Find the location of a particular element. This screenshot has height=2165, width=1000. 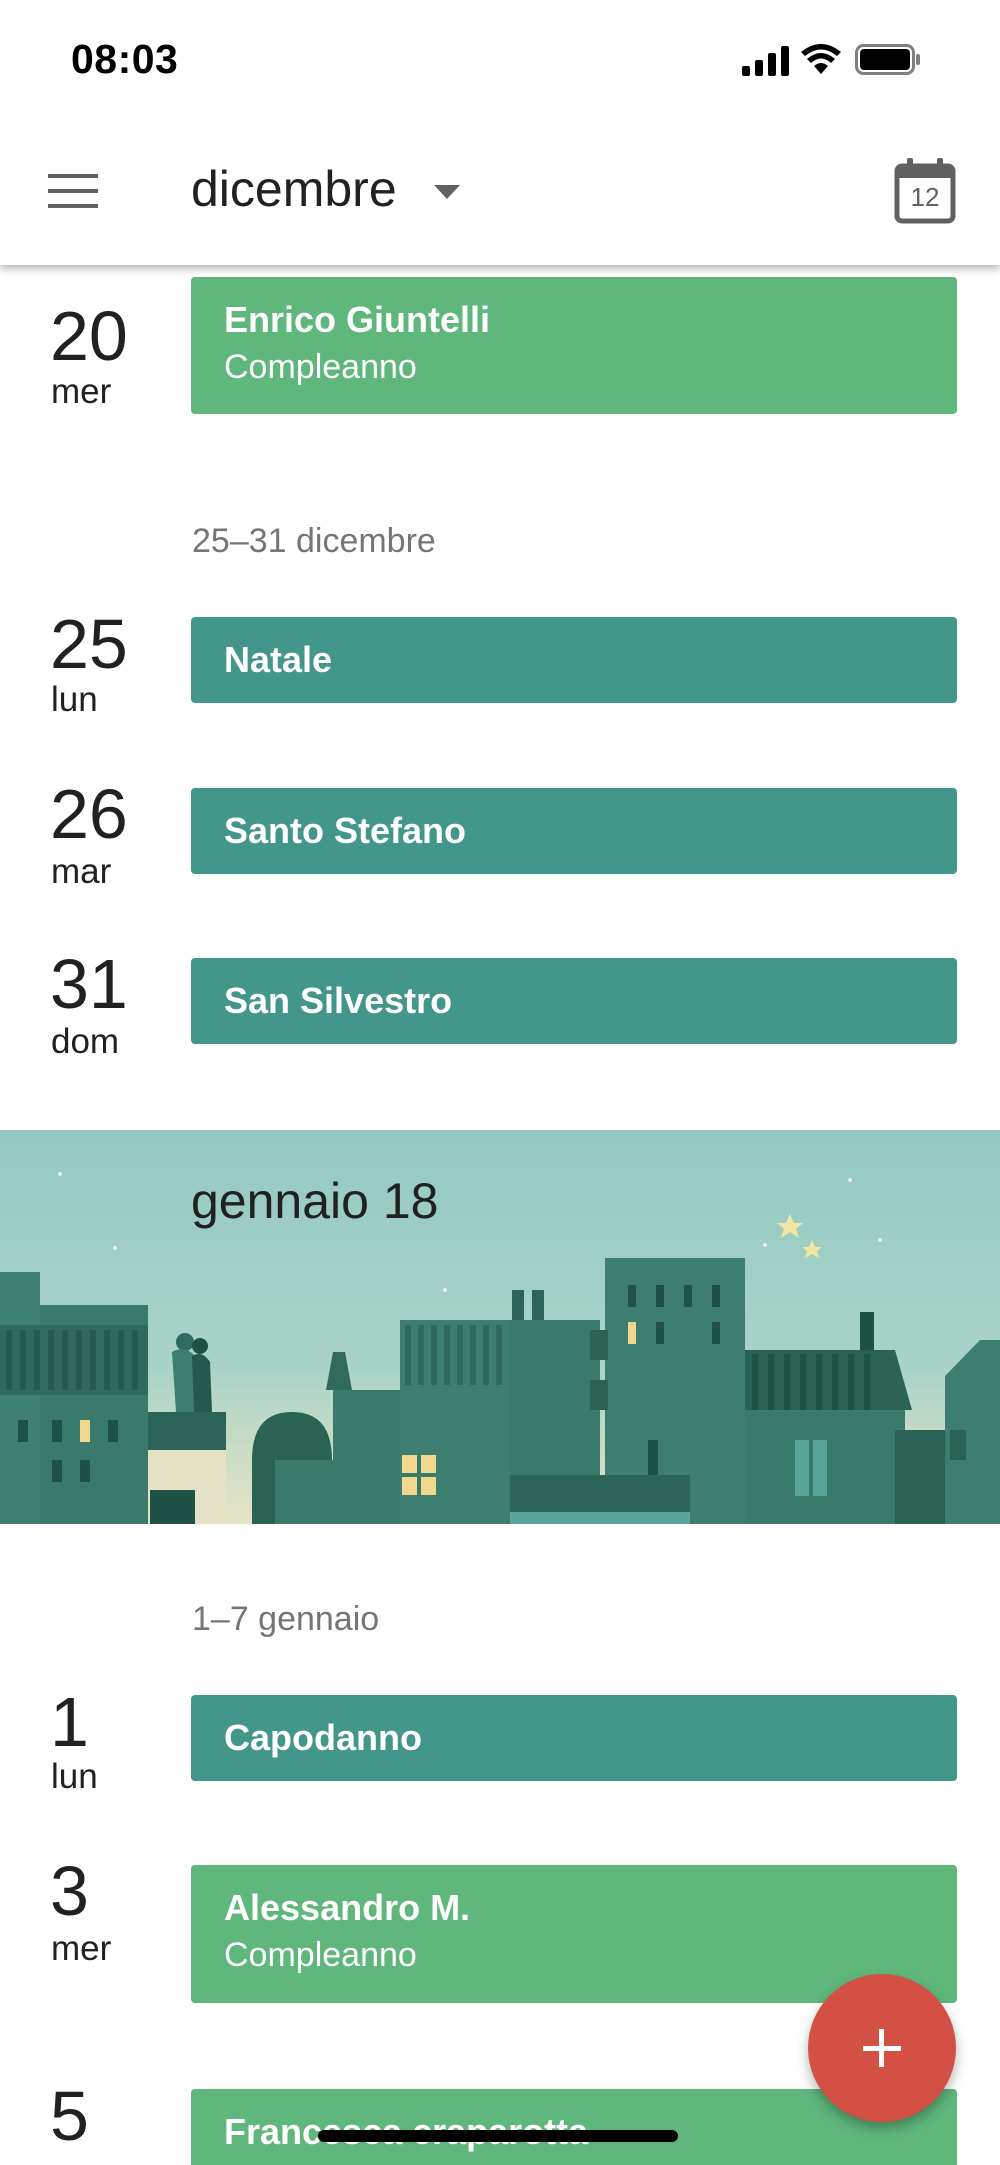

cellular-signal-icon is located at coordinates (765, 61).